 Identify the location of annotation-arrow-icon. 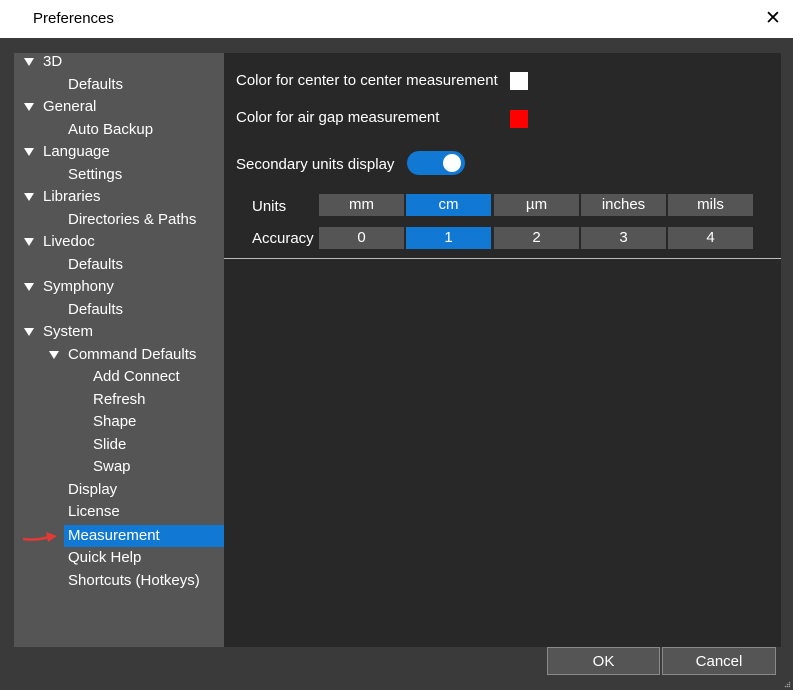
(40, 537).